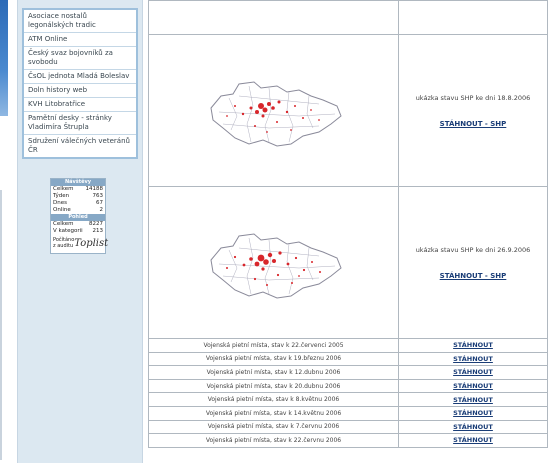 The height and width of the screenshot is (463, 551). I want to click on sidebar-link-asociace: Asociace nostalů legonálských tradic, so click(80, 21).